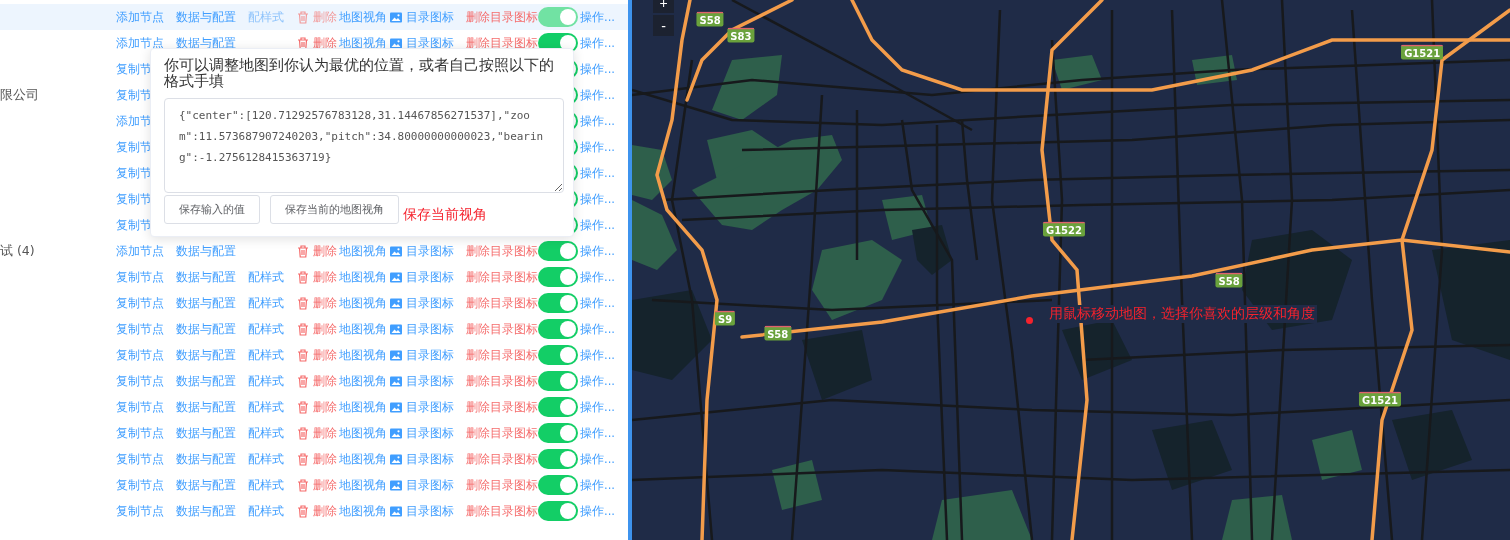 This screenshot has width=1510, height=540. What do you see at coordinates (212, 209) in the screenshot?
I see `save-button: 保存输入的值` at bounding box center [212, 209].